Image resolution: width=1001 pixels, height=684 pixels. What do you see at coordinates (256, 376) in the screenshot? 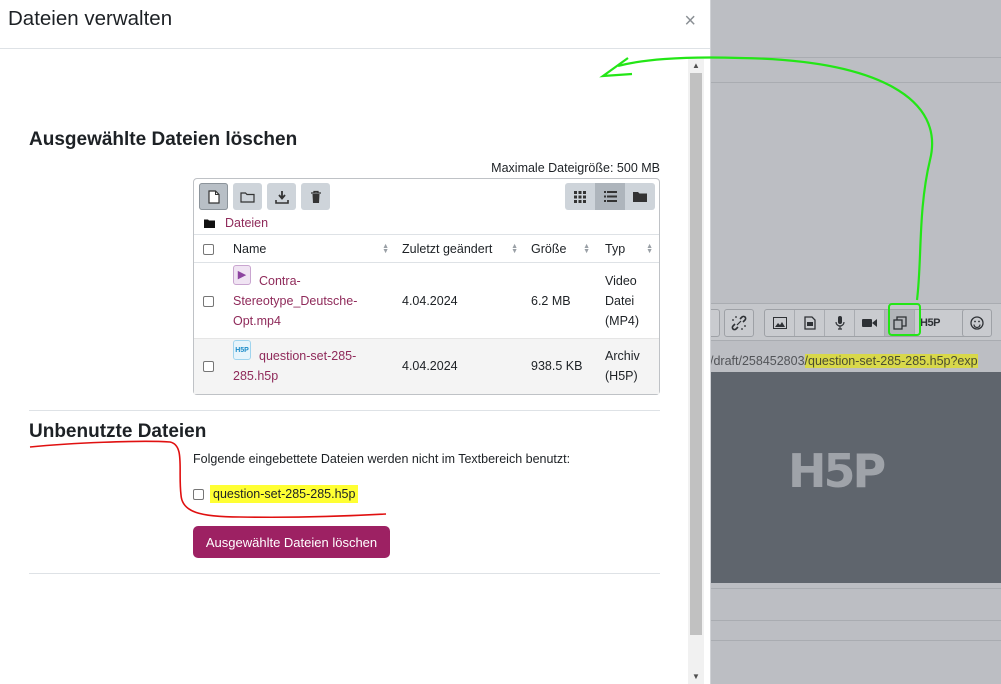
I see `file-name-line: 285.h5p` at bounding box center [256, 376].